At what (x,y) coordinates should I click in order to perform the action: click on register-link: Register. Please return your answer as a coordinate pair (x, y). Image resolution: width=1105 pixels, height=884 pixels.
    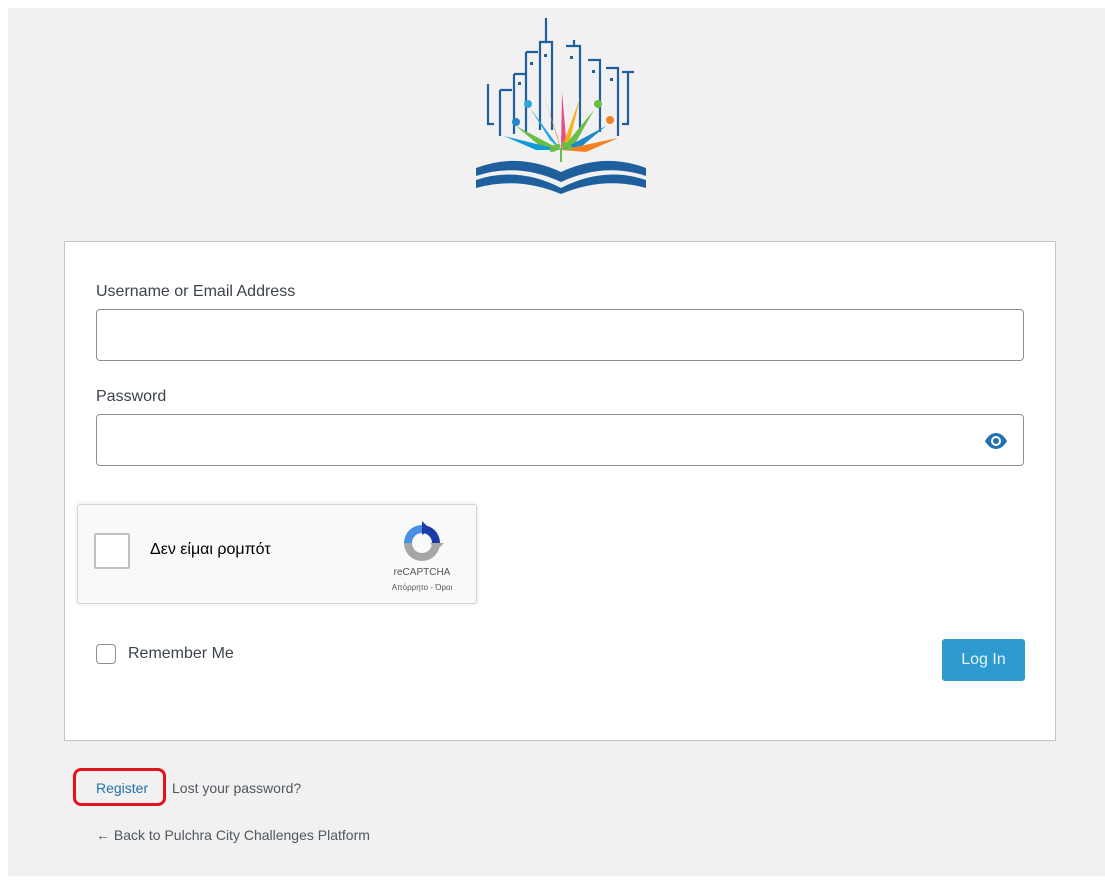
    Looking at the image, I should click on (122, 788).